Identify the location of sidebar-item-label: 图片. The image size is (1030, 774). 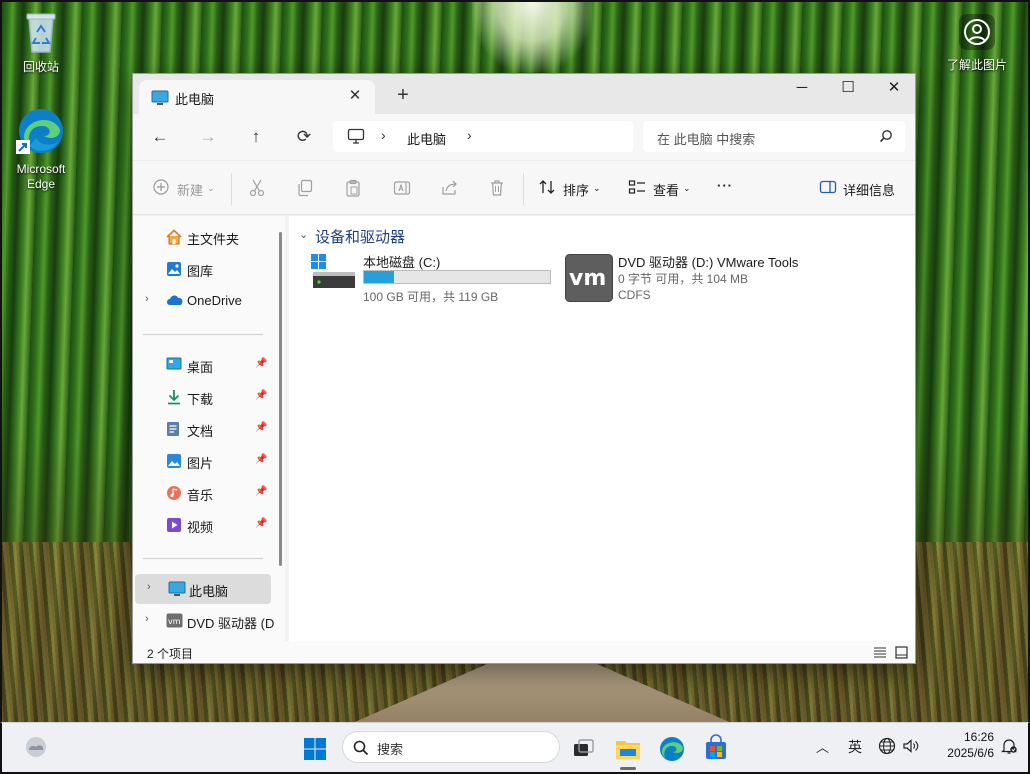
(200, 463).